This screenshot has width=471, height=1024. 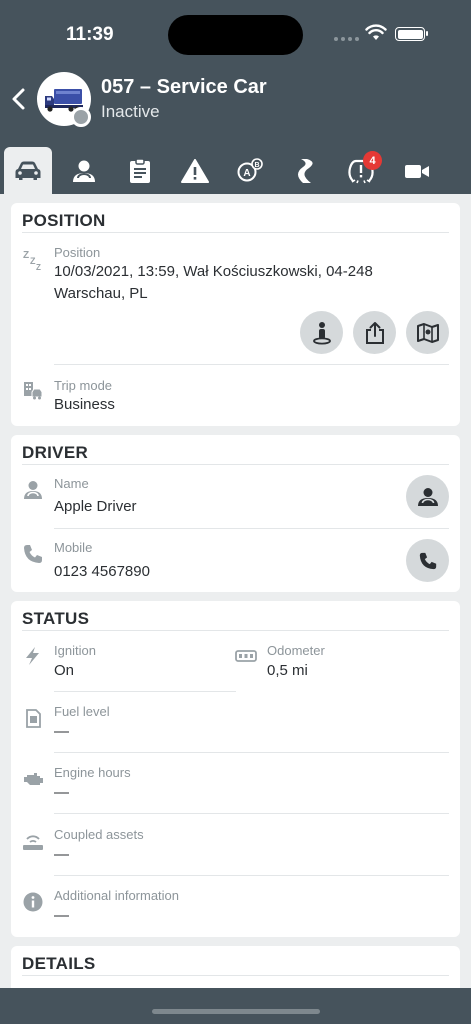 I want to click on tab-bar: A B, so click(x=235, y=169).